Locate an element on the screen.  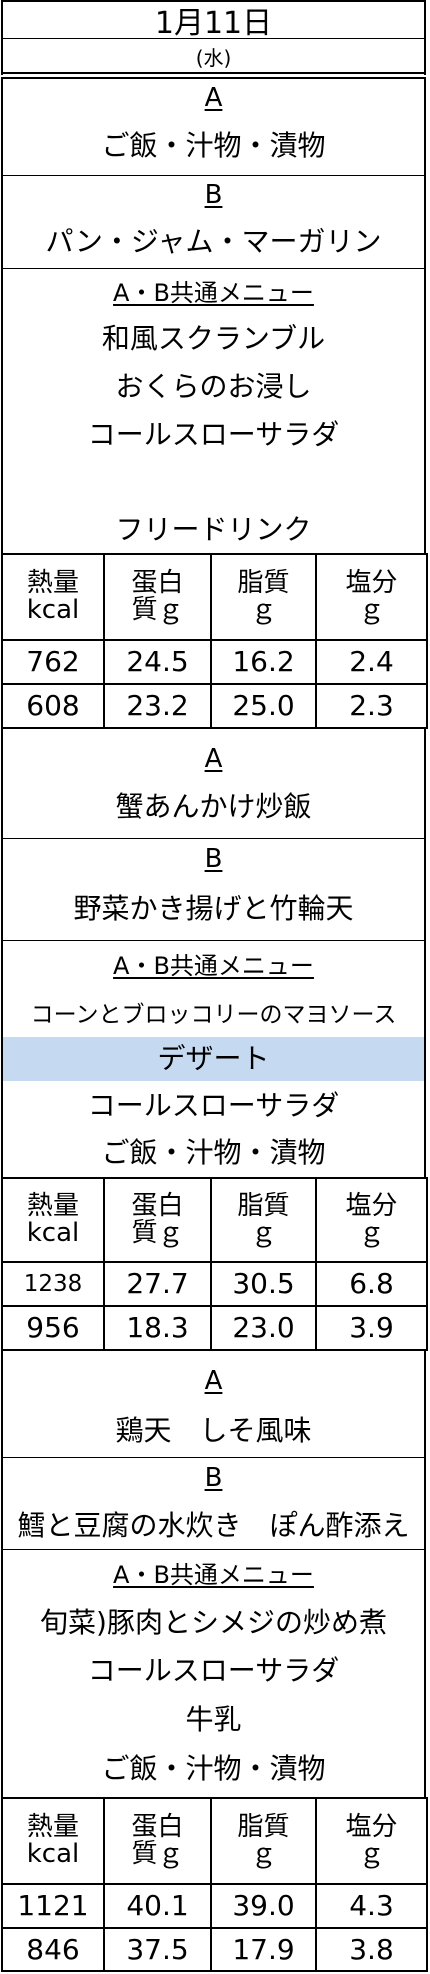
meal-2-common-item: コールスローサラダ is located at coordinates (213, 1105).